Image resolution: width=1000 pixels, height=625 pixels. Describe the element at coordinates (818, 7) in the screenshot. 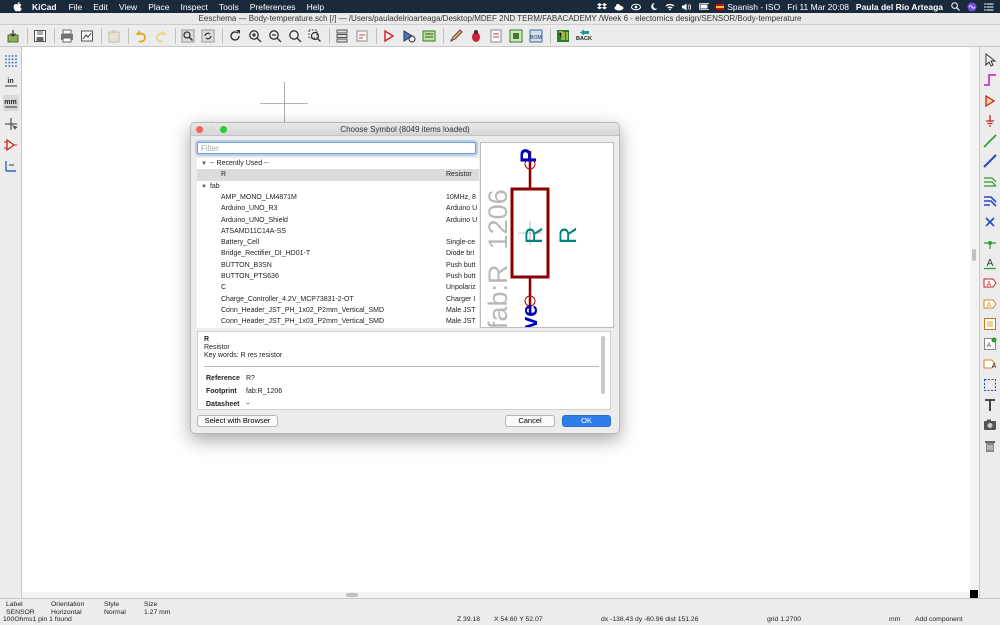

I see `menubar-clock: Fri 11 Mar 20:08` at that location.